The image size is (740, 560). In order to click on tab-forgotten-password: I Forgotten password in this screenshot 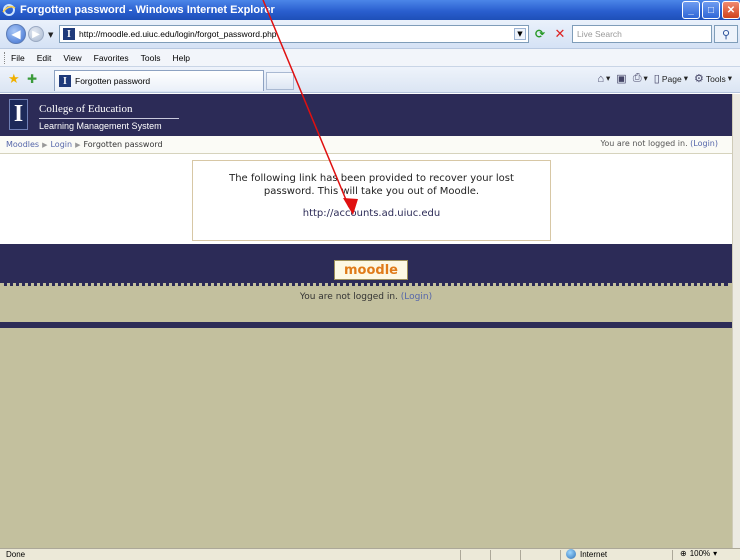, I will do `click(159, 80)`.